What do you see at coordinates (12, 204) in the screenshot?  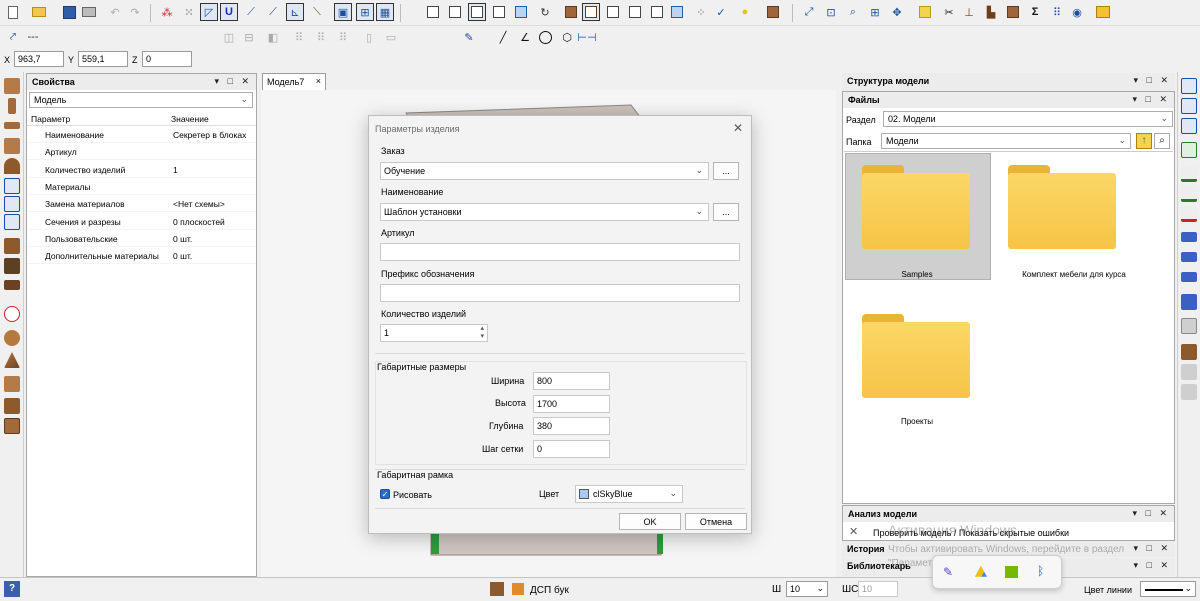 I see `vertical-profile-icon` at bounding box center [12, 204].